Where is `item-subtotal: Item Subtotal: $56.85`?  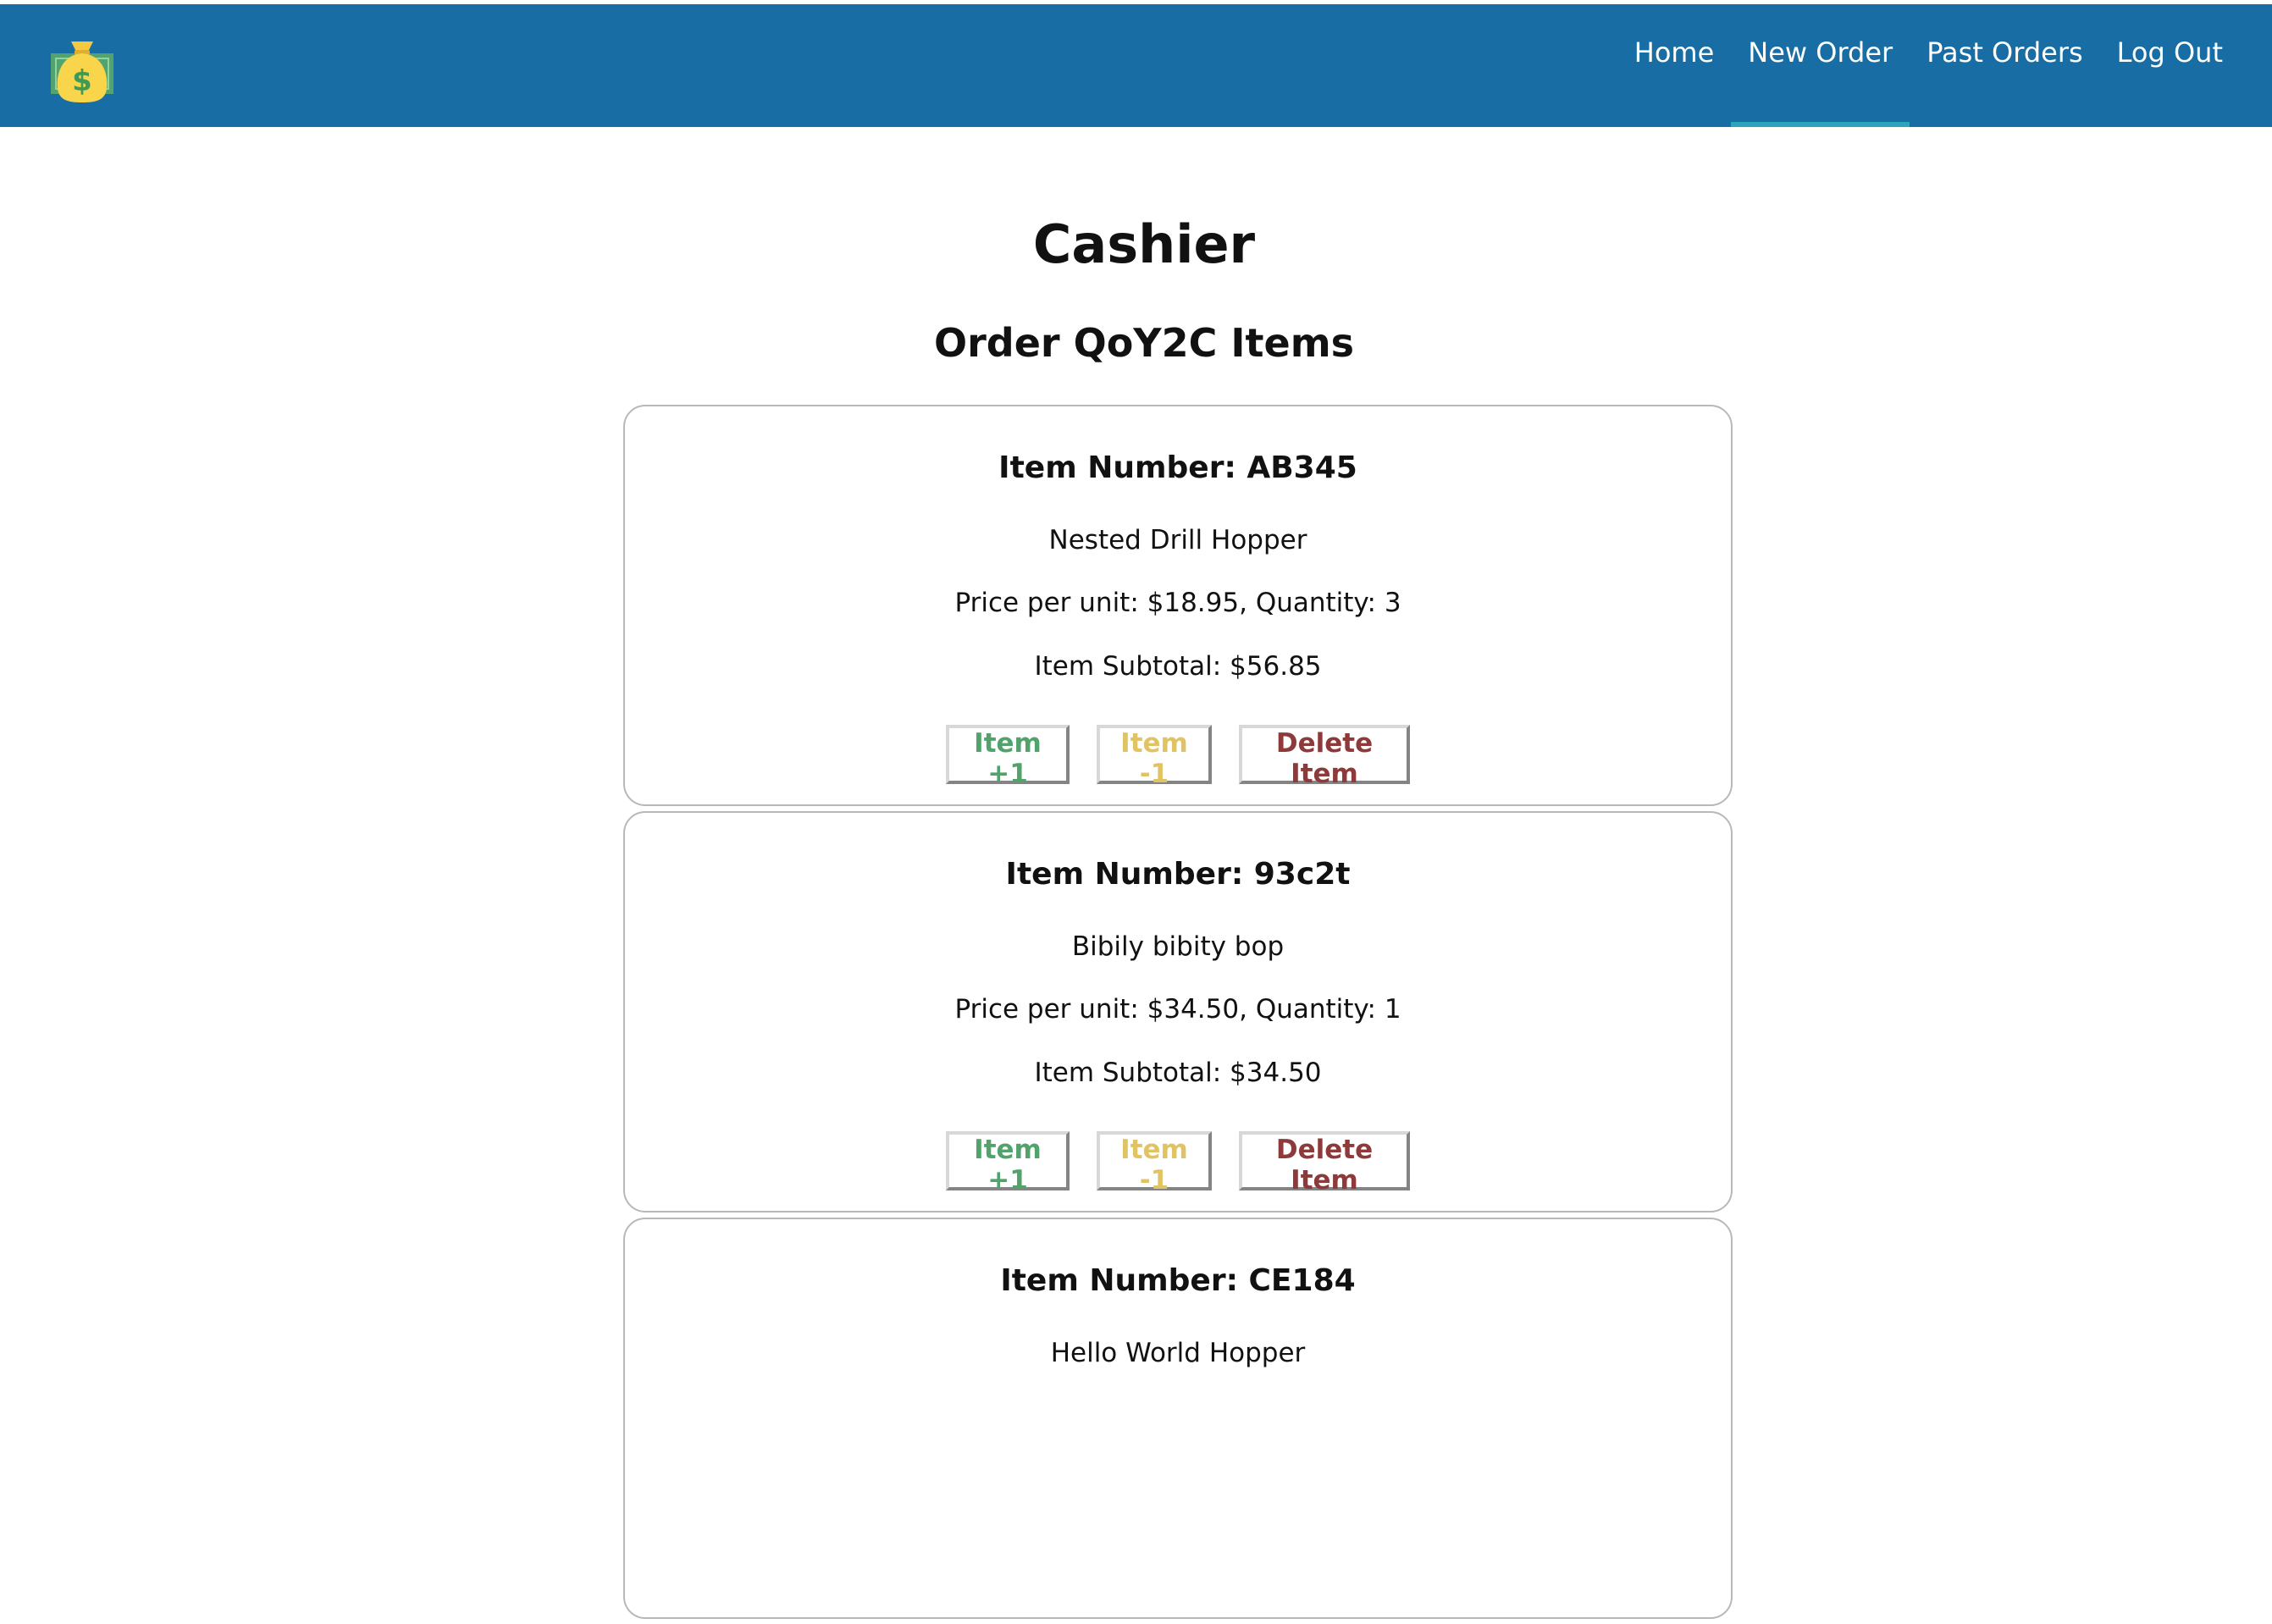
item-subtotal: Item Subtotal: $56.85 is located at coordinates (1178, 666).